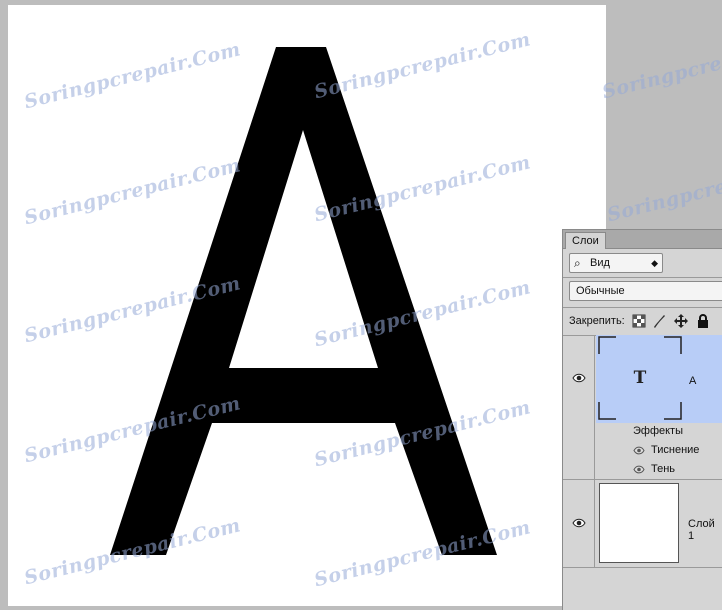 This screenshot has height=610, width=722. I want to click on layer-name-layer-1: Слой 1, so click(705, 530).